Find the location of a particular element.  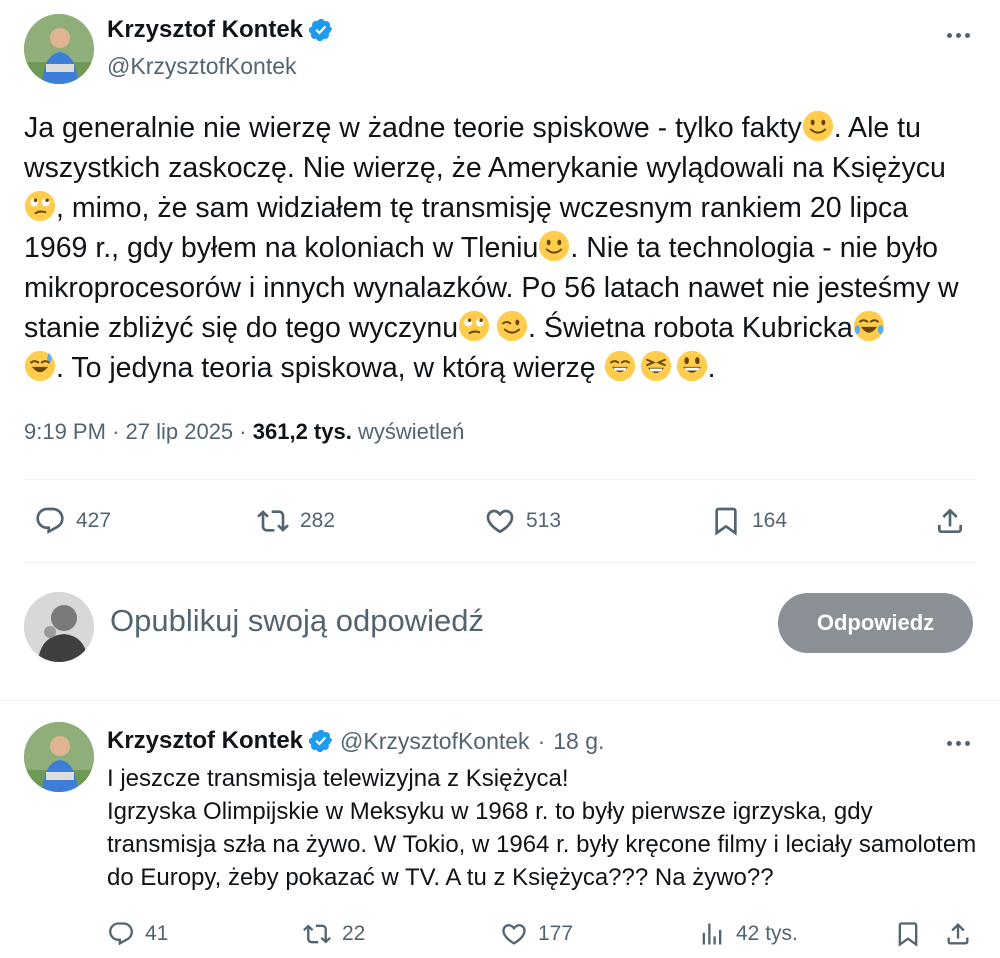

squinting-grin-emoji-icon is located at coordinates (656, 366).